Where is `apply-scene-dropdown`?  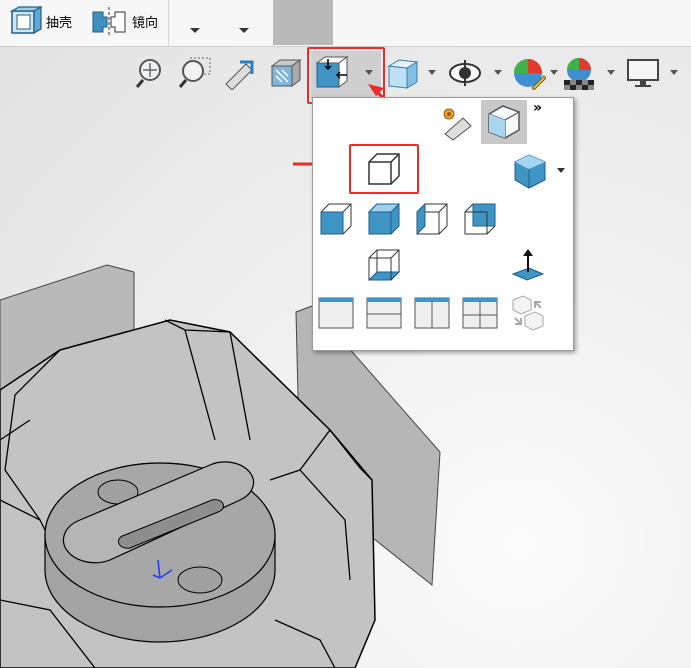 apply-scene-dropdown is located at coordinates (611, 72).